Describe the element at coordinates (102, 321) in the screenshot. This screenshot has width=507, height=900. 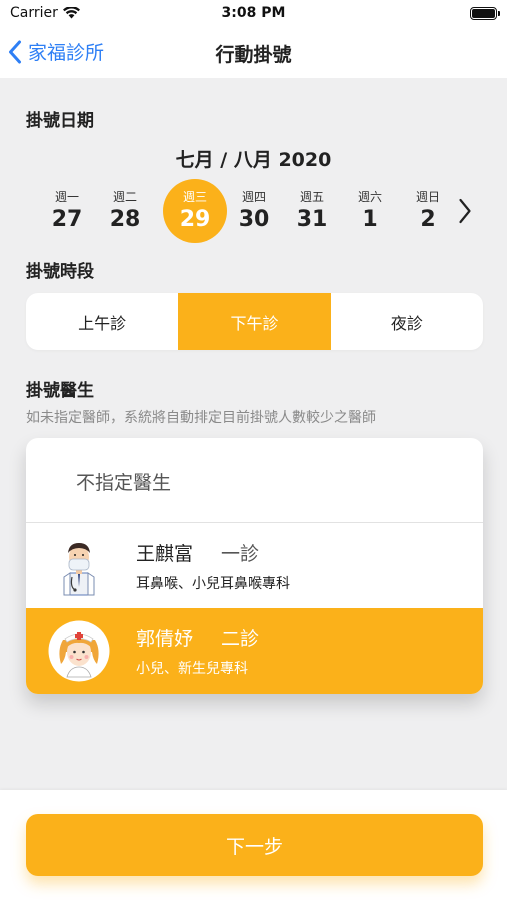
I see `session-option-morning: 上午診` at that location.